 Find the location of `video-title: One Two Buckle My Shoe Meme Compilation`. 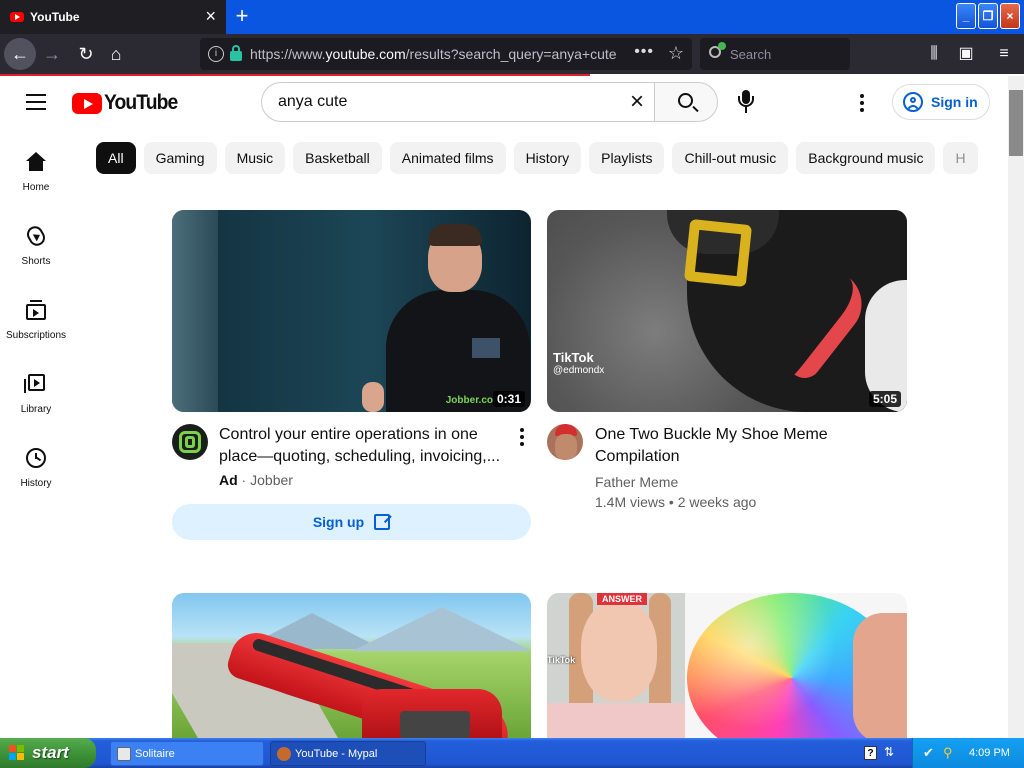

video-title: One Two Buckle My Shoe Meme Compilation is located at coordinates (740, 446).